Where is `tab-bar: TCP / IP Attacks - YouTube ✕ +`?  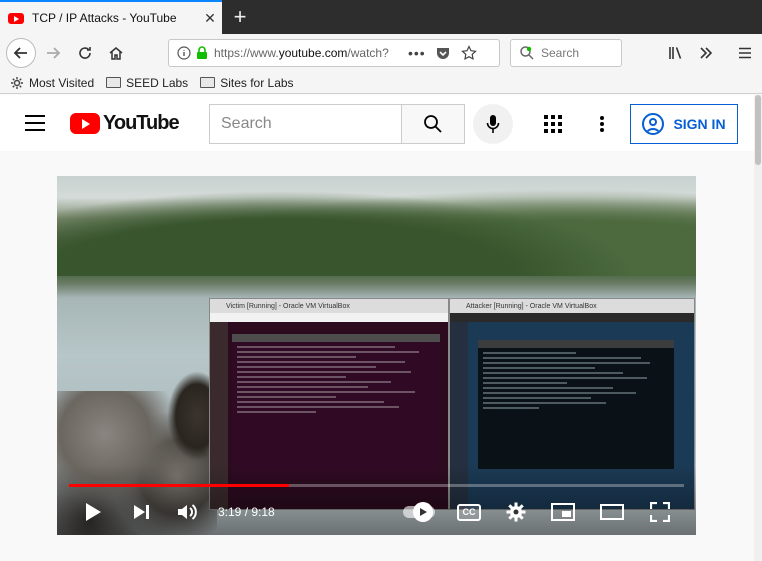
tab-bar: TCP / IP Attacks - YouTube ✕ + is located at coordinates (381, 17).